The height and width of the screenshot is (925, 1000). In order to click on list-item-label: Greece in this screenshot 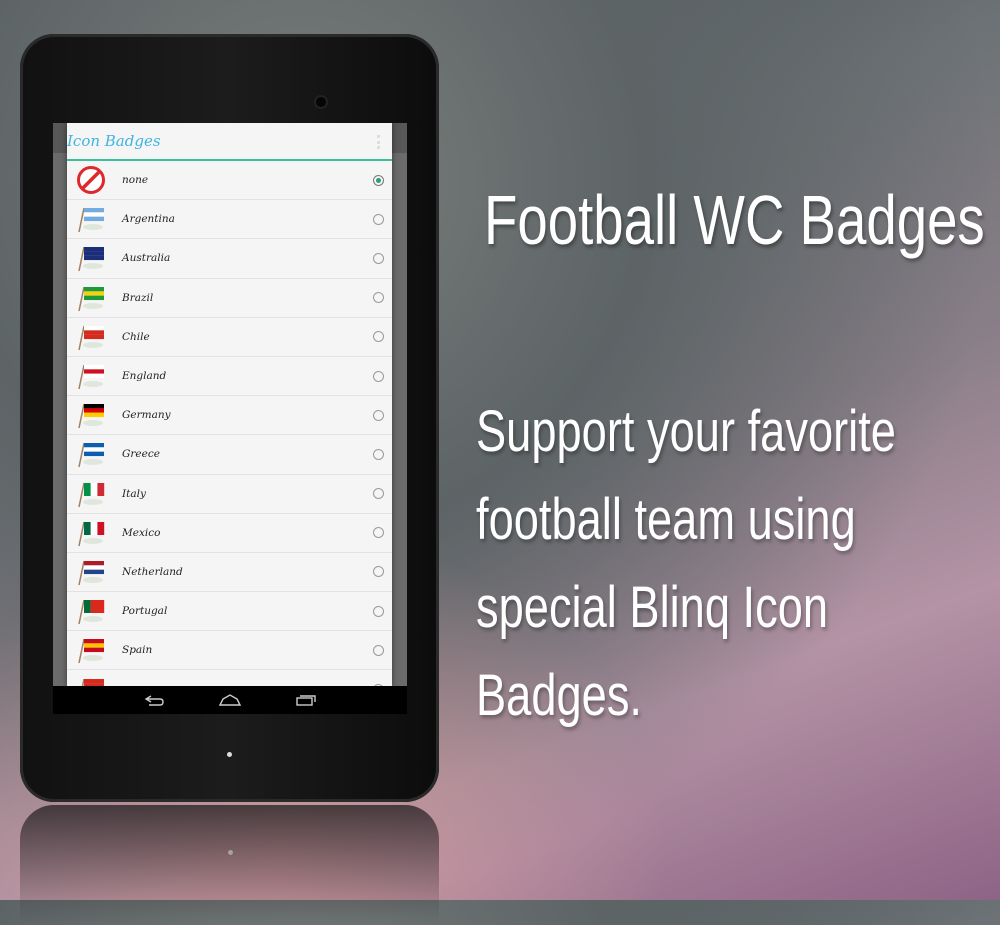, I will do `click(141, 454)`.